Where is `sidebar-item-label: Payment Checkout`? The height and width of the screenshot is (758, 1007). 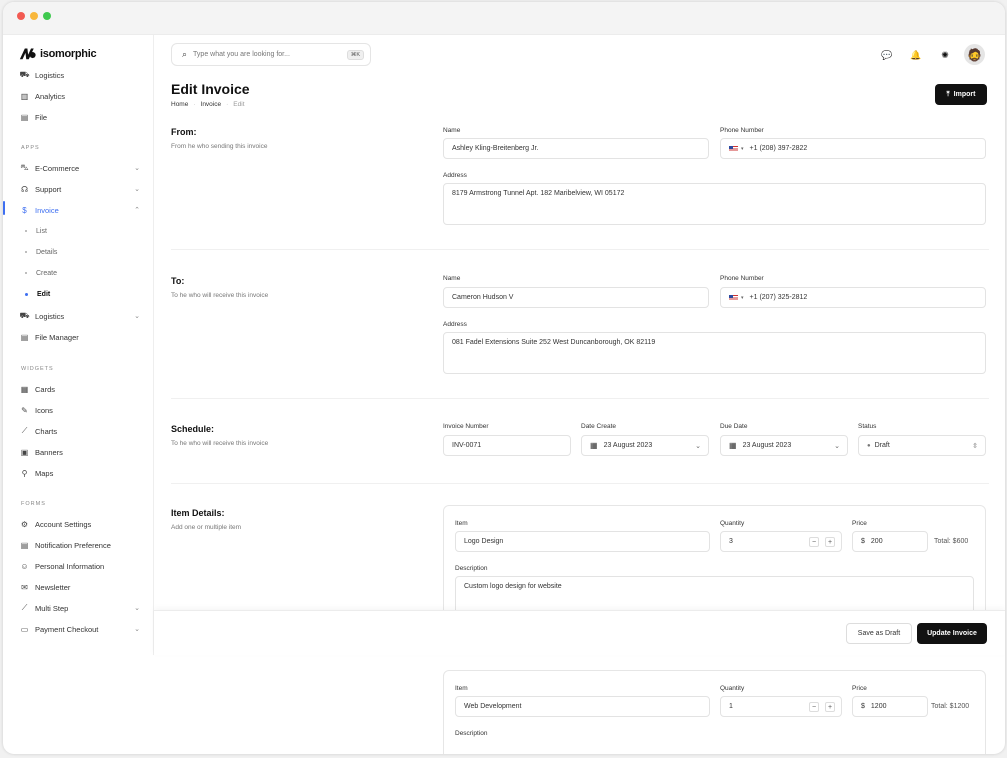 sidebar-item-label: Payment Checkout is located at coordinates (67, 629).